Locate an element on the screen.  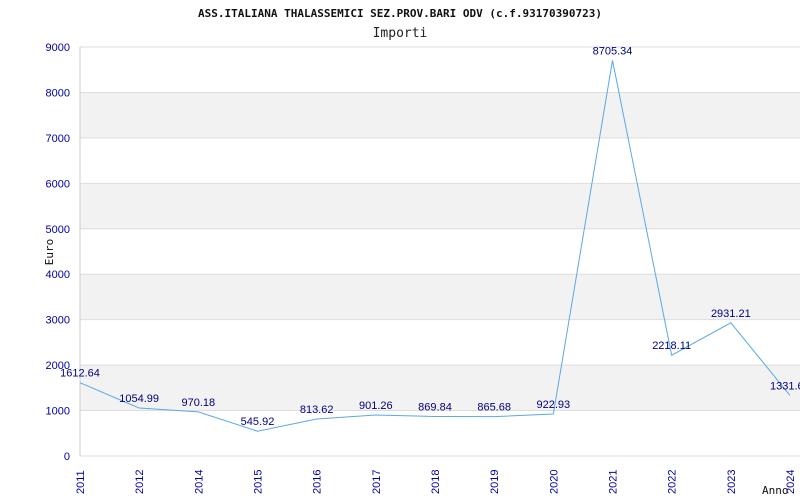
data-label: 813.62 is located at coordinates (317, 410).